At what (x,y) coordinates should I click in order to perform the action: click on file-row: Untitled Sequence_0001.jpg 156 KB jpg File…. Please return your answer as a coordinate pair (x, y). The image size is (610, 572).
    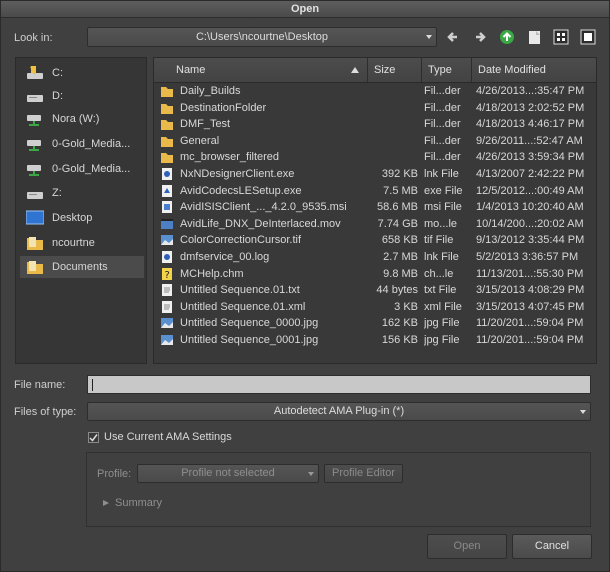
    Looking at the image, I should click on (375, 340).